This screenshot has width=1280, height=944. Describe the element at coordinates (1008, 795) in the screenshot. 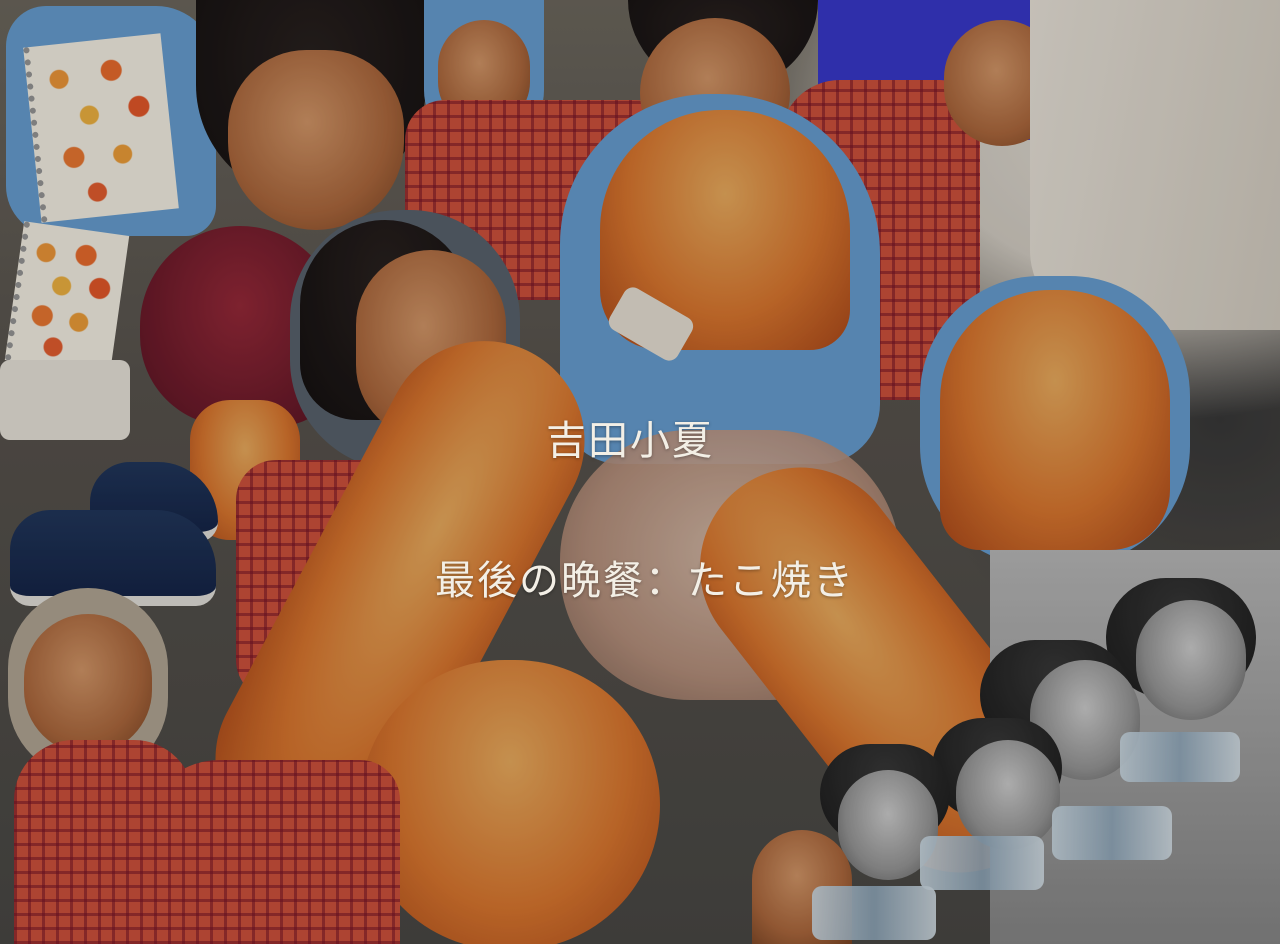

I see `drinking-face-3-image` at that location.